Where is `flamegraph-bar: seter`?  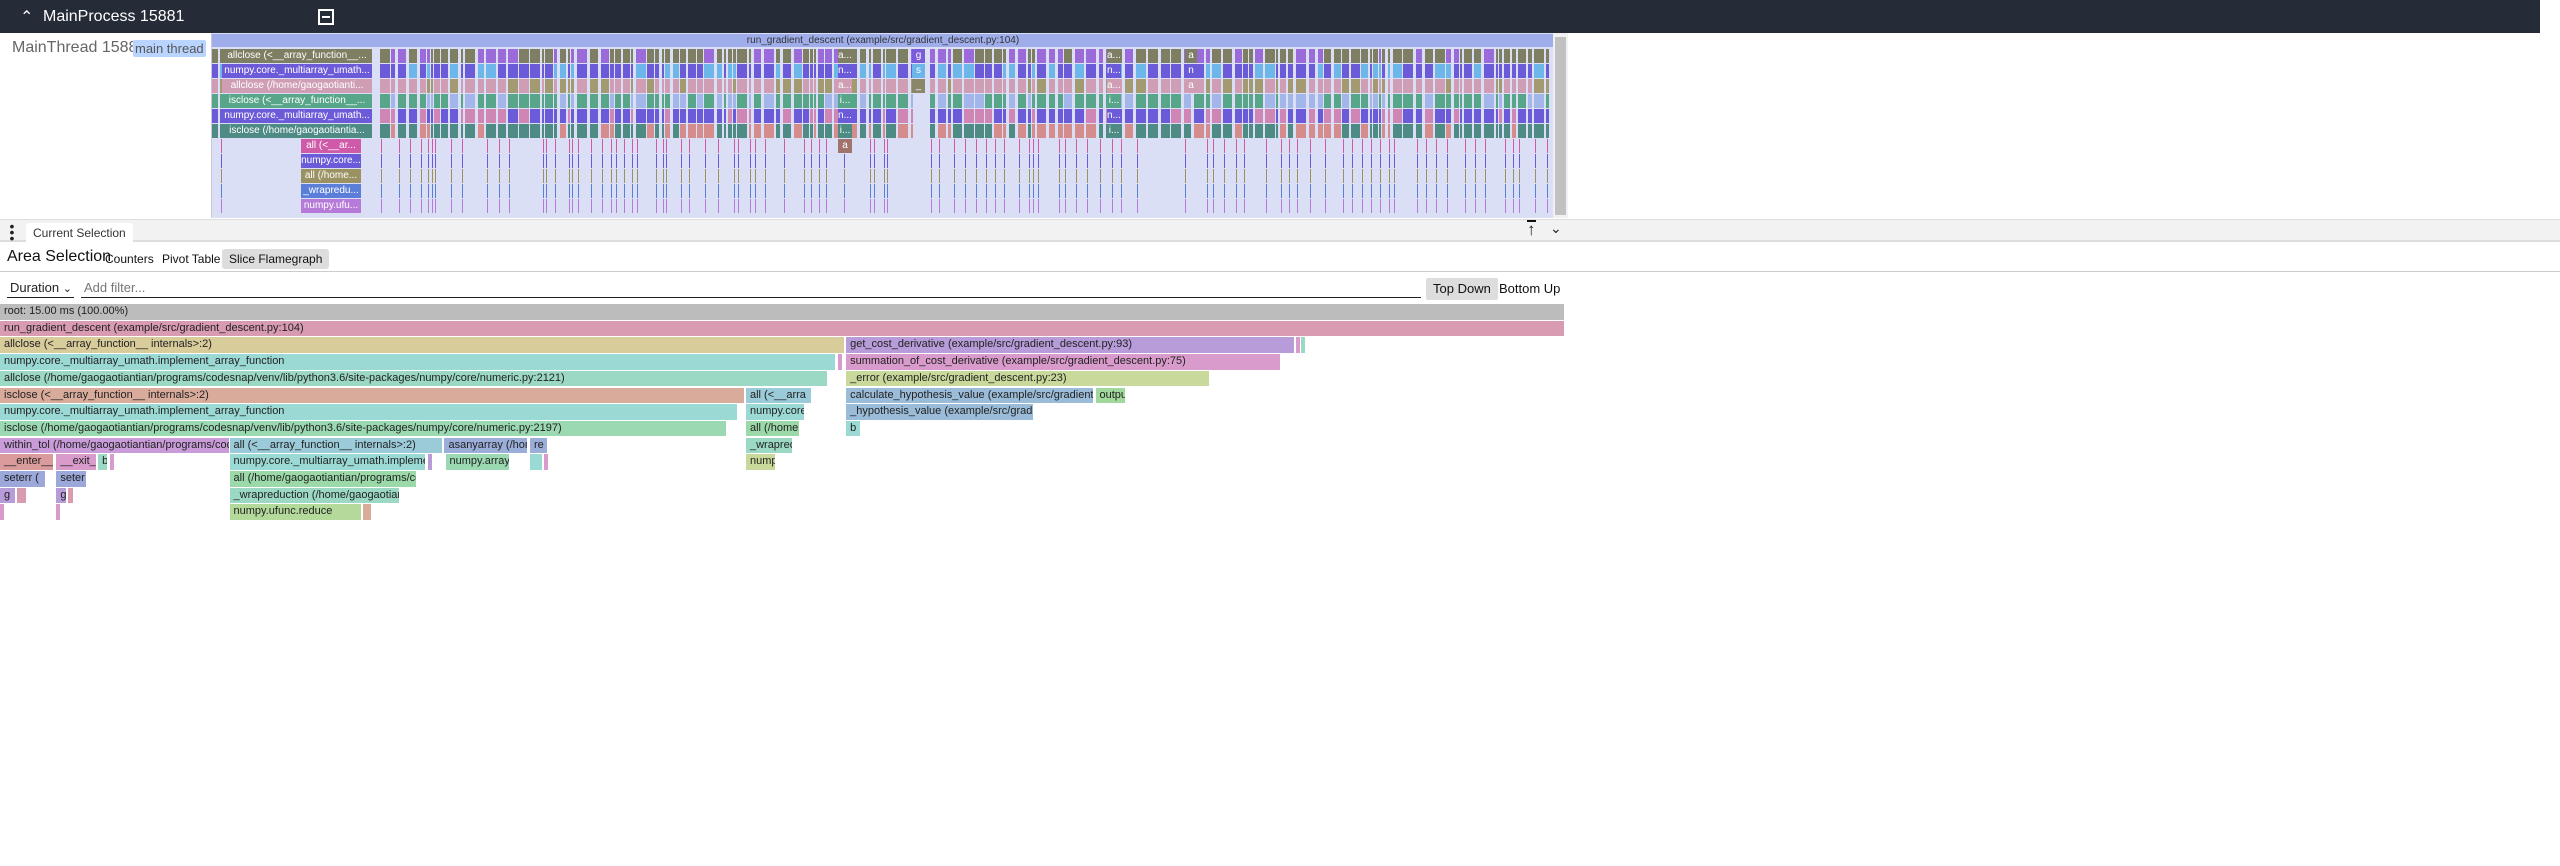 flamegraph-bar: seter is located at coordinates (71, 479).